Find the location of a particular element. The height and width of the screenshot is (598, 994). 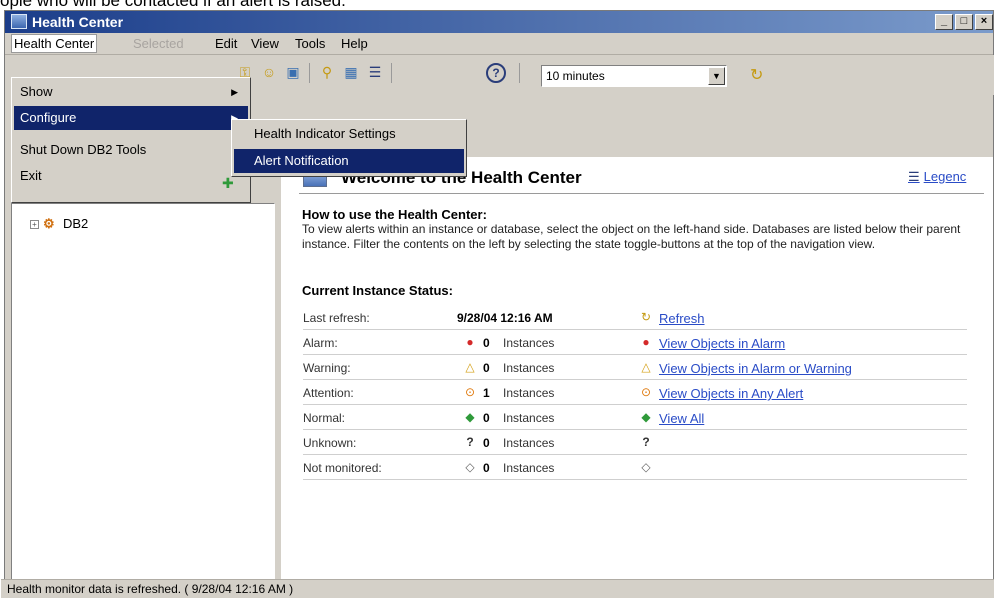

database-instance-icon: ⚙ is located at coordinates (49, 223).